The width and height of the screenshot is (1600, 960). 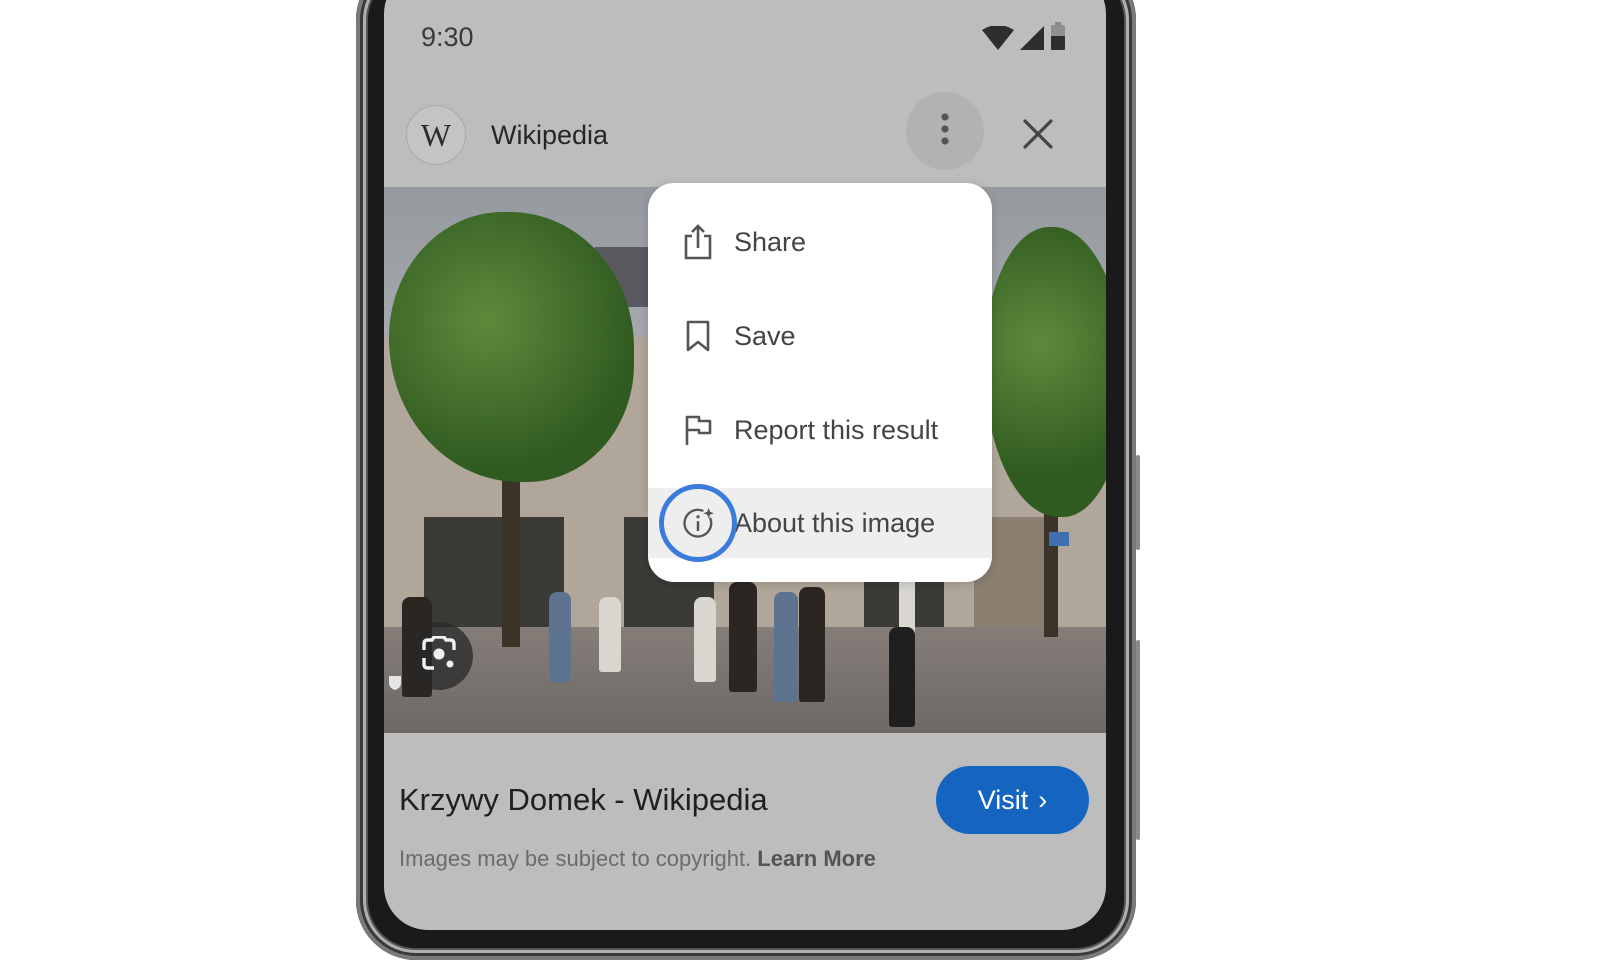 I want to click on photo-street-lamp, so click(x=902, y=677).